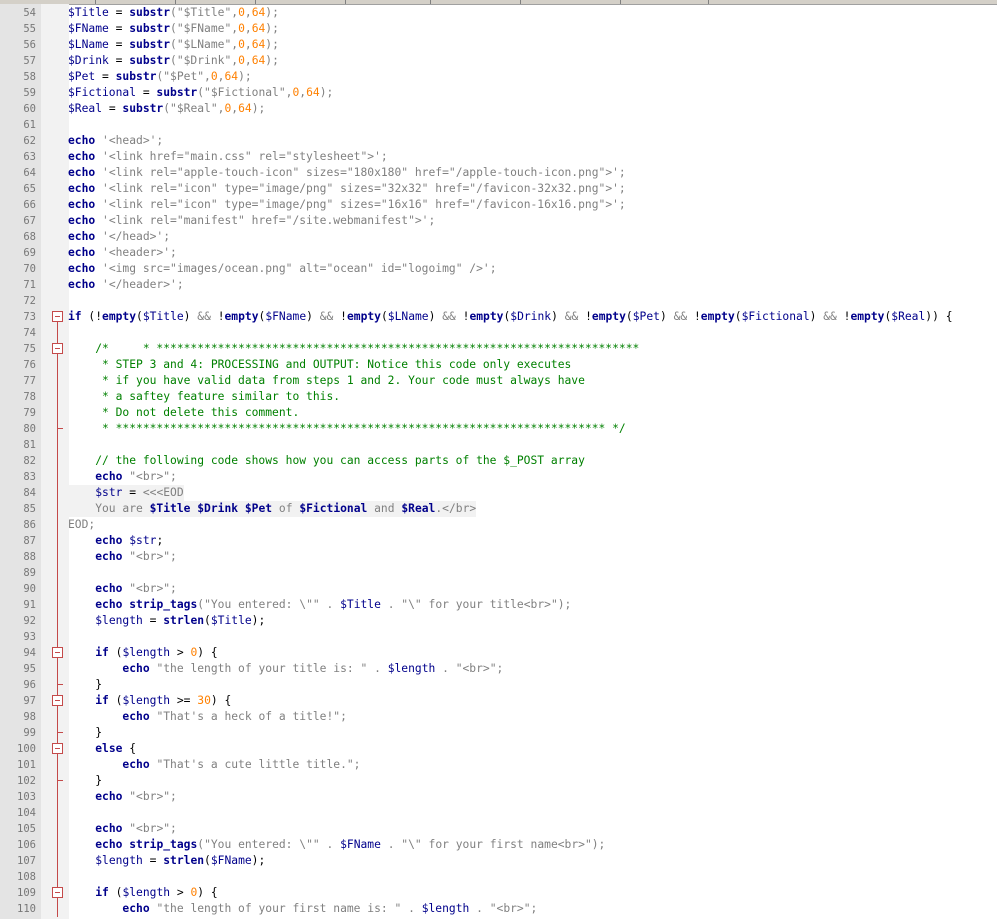  Describe the element at coordinates (498, 109) in the screenshot. I see `code-line: 60 $Real = substr("$Real",0,64);` at that location.